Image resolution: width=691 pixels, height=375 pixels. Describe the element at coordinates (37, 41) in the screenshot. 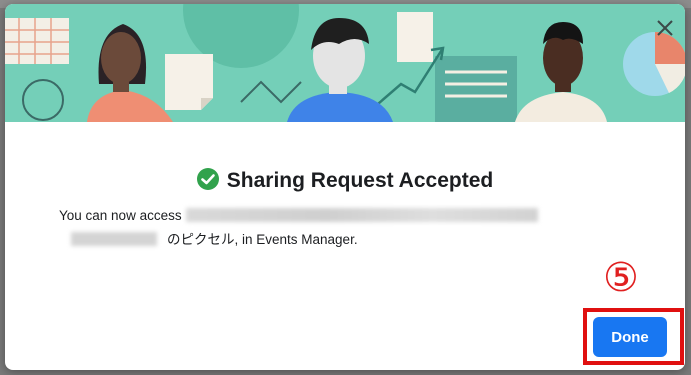

I see `calendar-graphic` at that location.